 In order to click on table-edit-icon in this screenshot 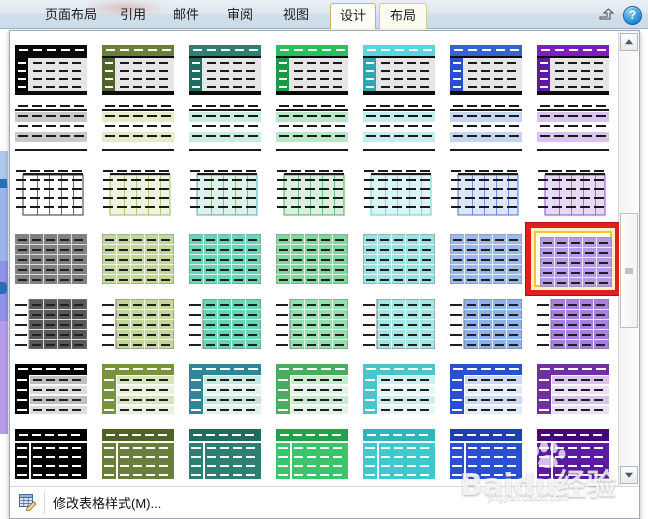, I will do `click(28, 503)`.